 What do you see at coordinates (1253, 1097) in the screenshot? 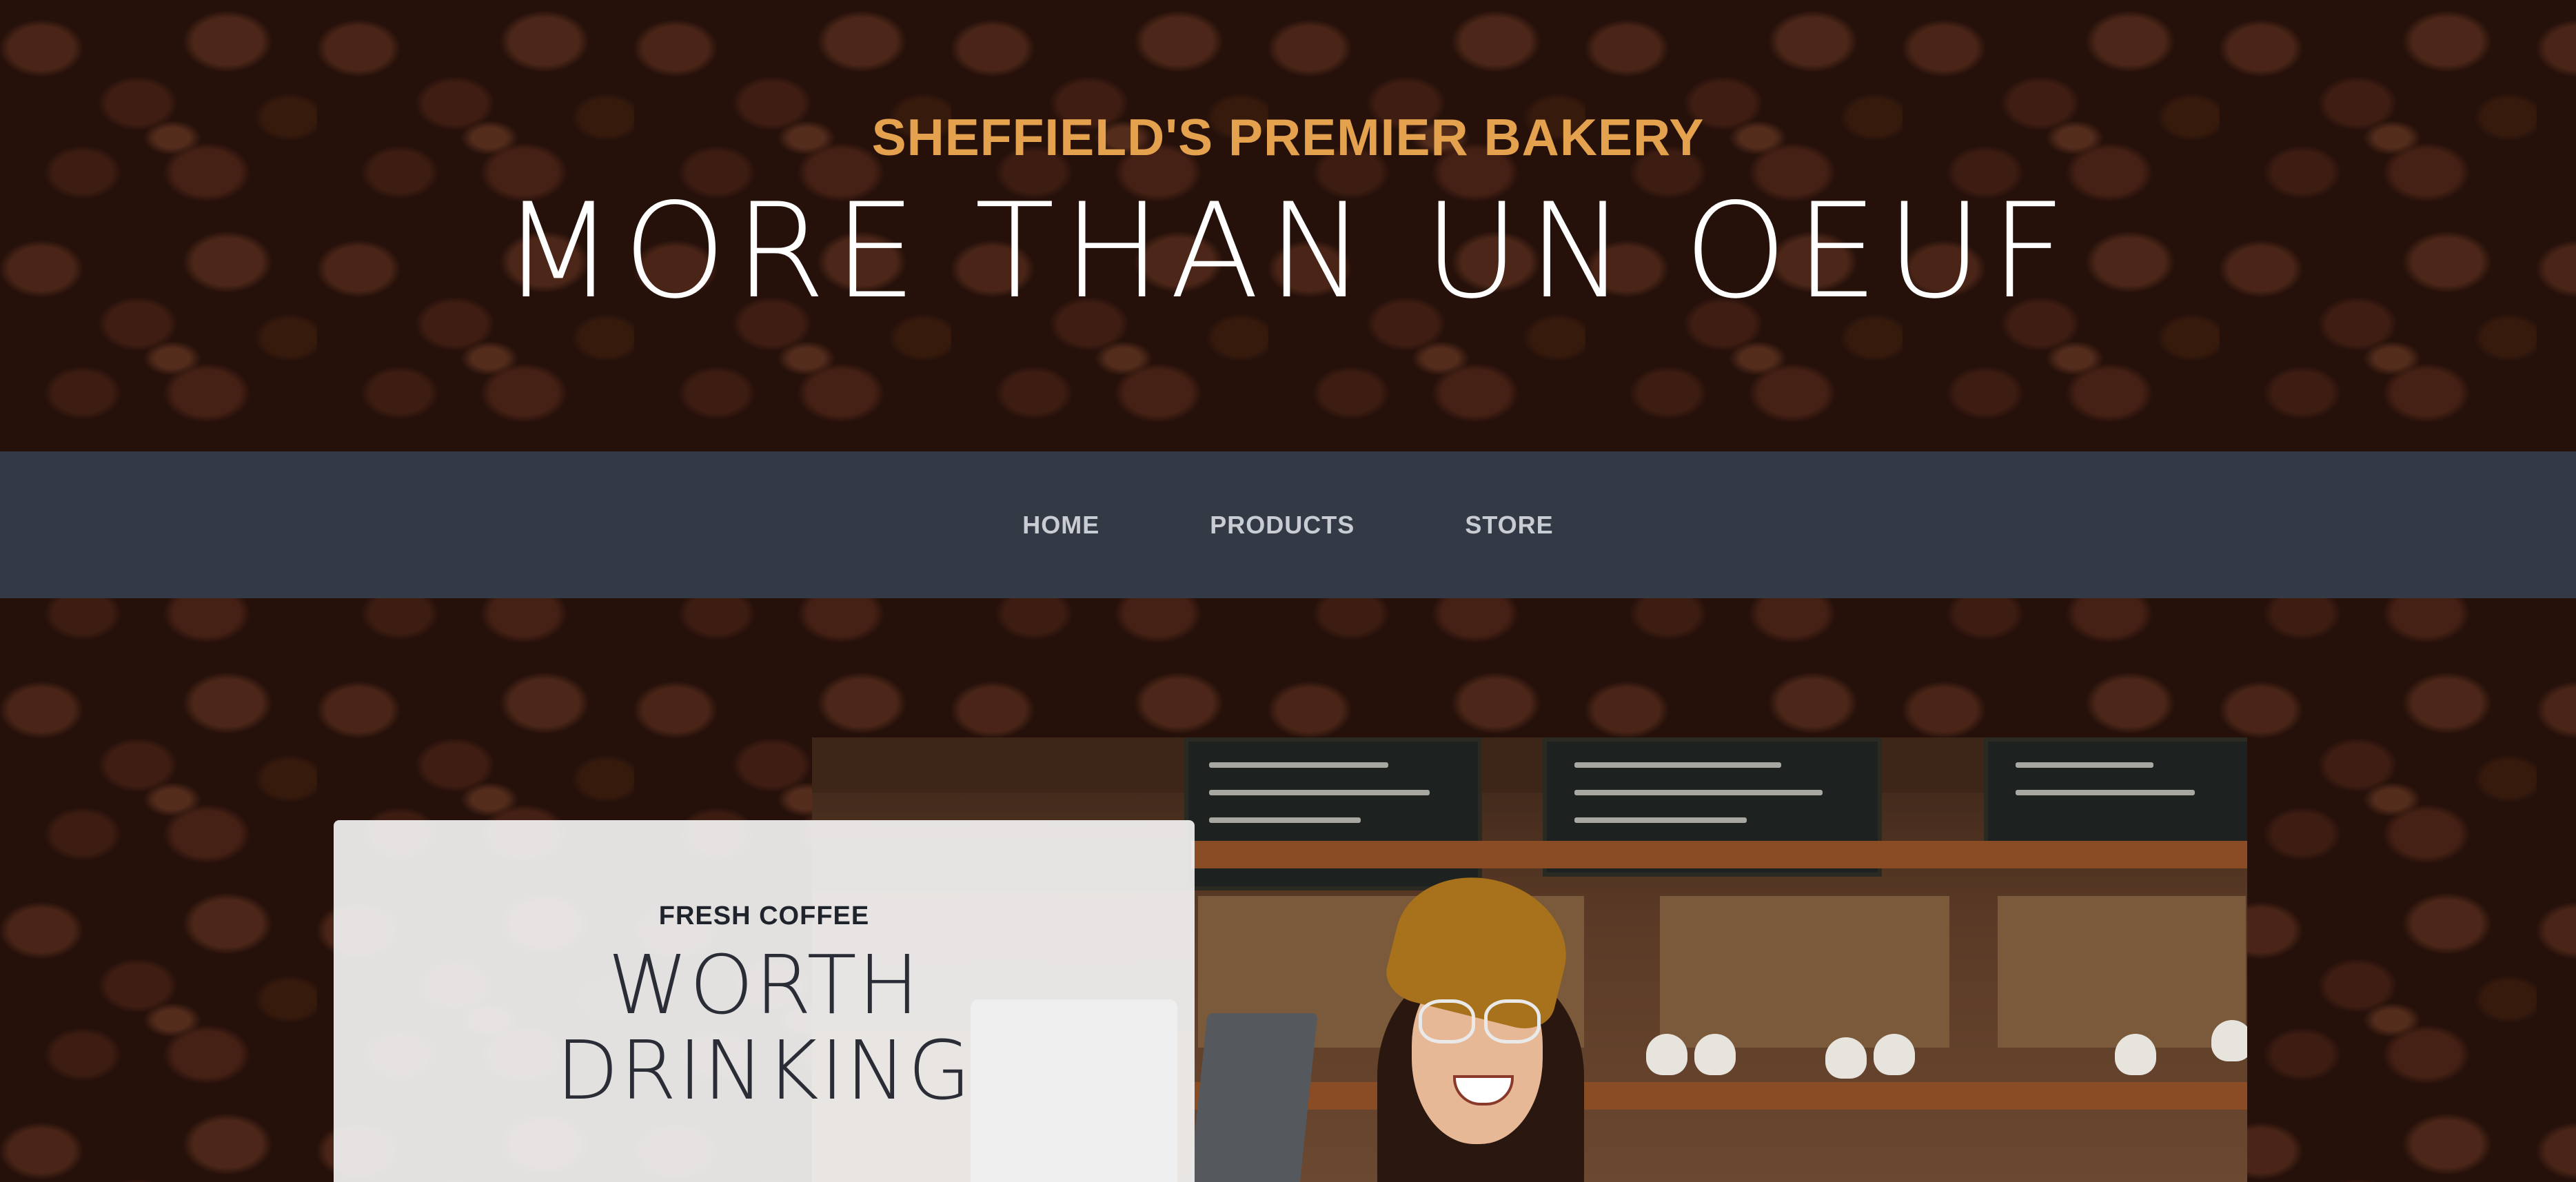
I see `tablet-screen` at bounding box center [1253, 1097].